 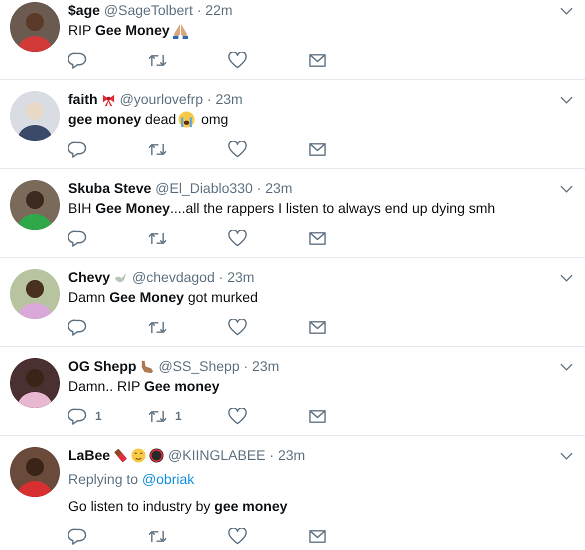 What do you see at coordinates (119, 30) in the screenshot?
I see `tweet-text: RIP Gee Money` at bounding box center [119, 30].